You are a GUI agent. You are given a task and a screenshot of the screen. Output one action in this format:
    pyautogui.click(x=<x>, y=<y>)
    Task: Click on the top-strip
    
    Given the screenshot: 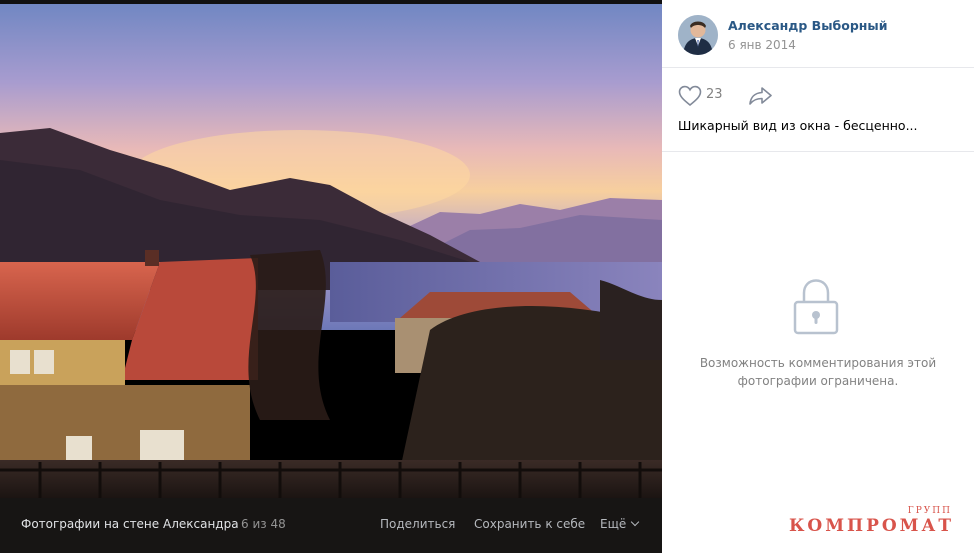 What is the action you would take?
    pyautogui.click(x=331, y=2)
    